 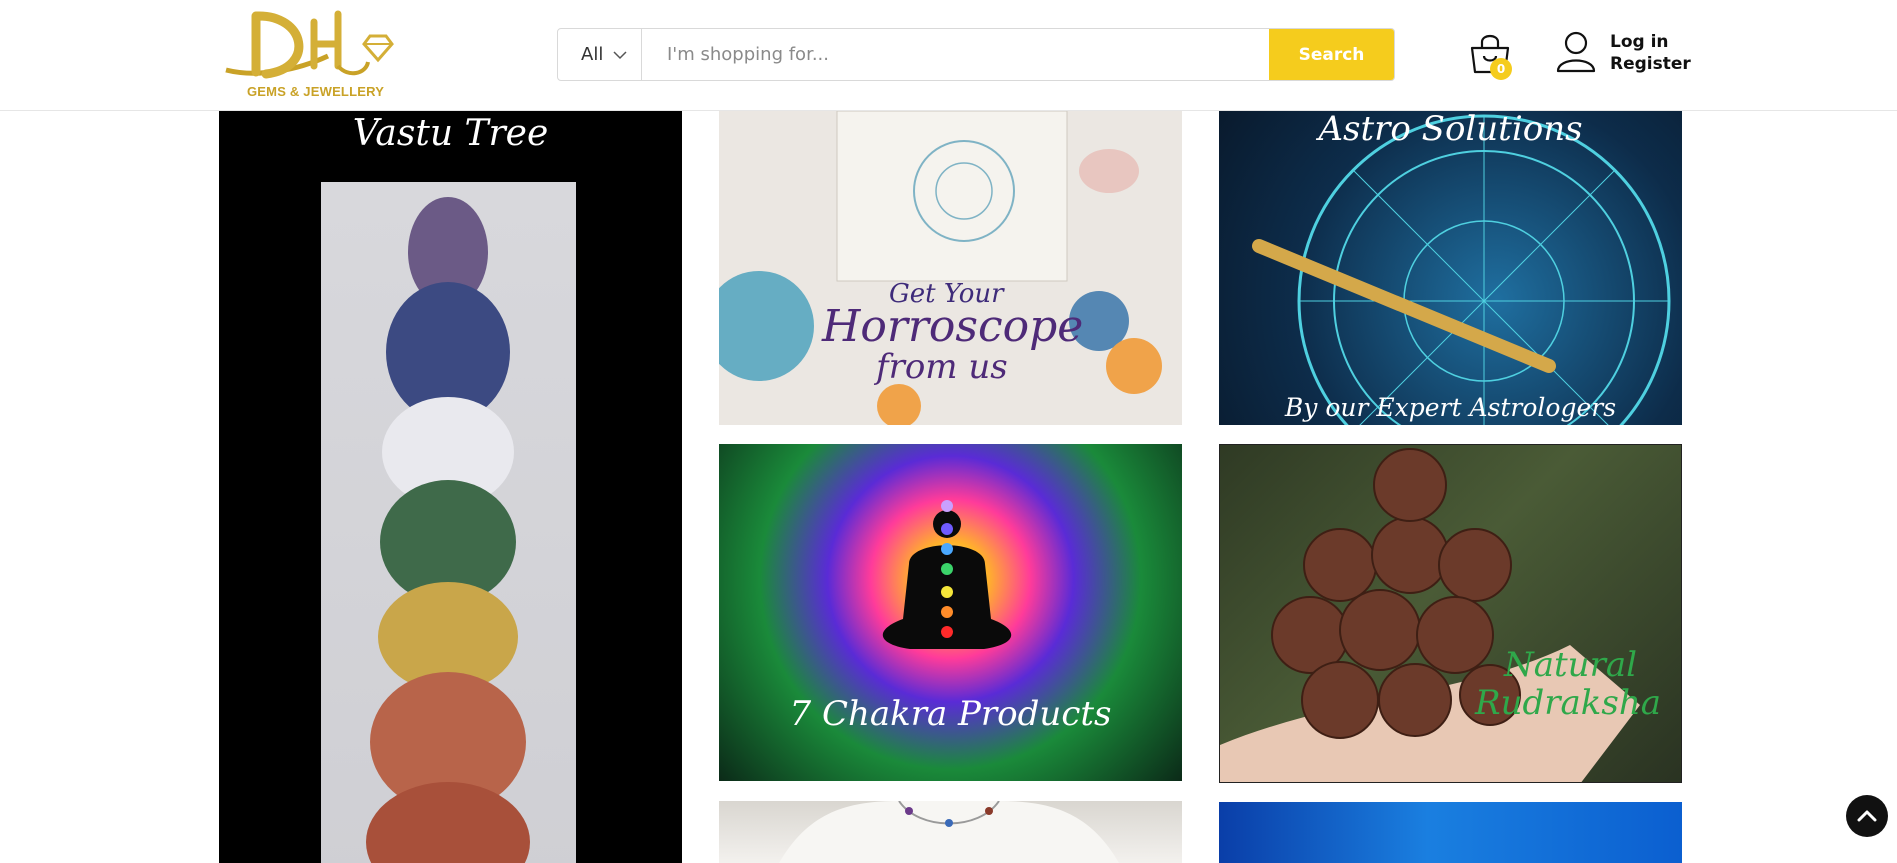 What do you see at coordinates (942, 367) in the screenshot?
I see `horoscope-line-3: from us` at bounding box center [942, 367].